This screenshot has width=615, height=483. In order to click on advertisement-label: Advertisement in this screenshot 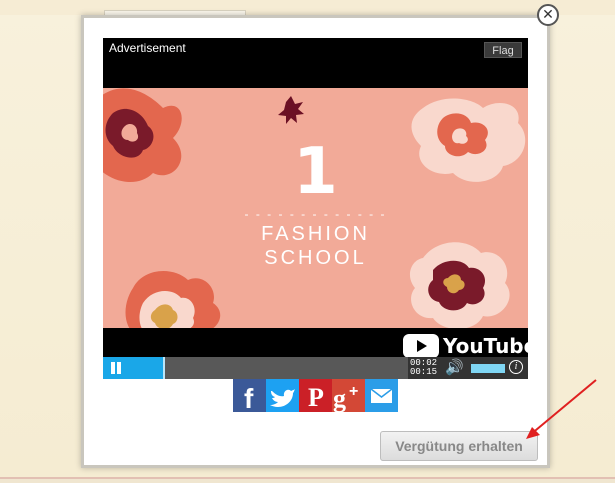, I will do `click(147, 48)`.